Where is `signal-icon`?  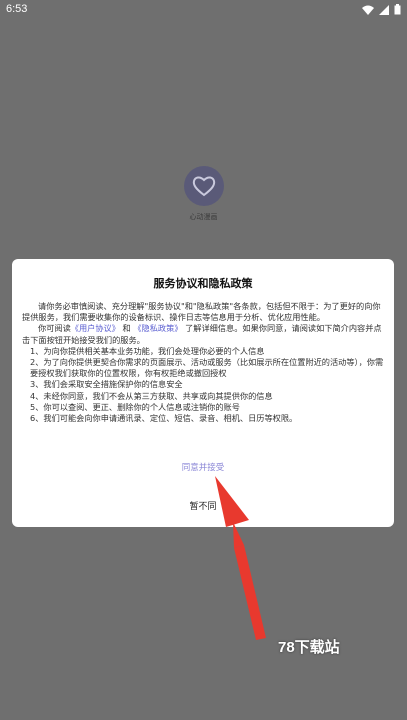
signal-icon is located at coordinates (384, 9).